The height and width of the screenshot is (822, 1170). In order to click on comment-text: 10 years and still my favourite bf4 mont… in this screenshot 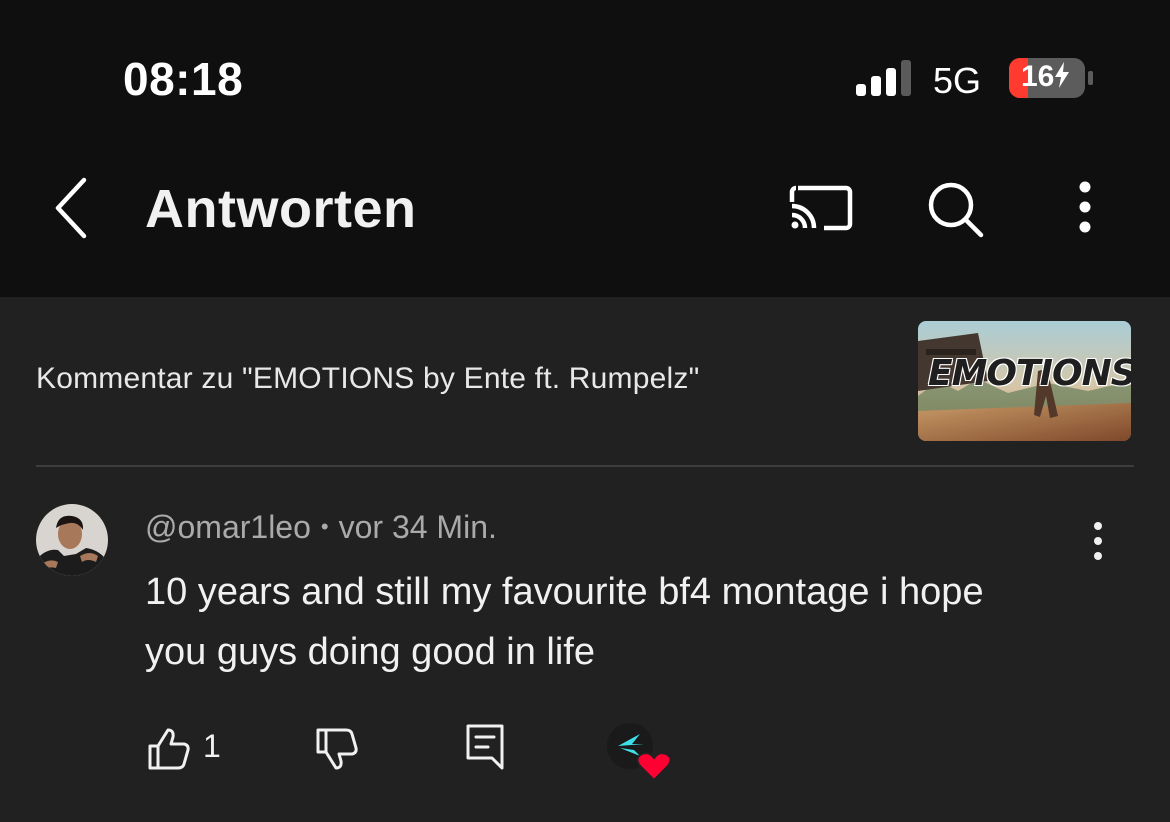, I will do `click(564, 622)`.